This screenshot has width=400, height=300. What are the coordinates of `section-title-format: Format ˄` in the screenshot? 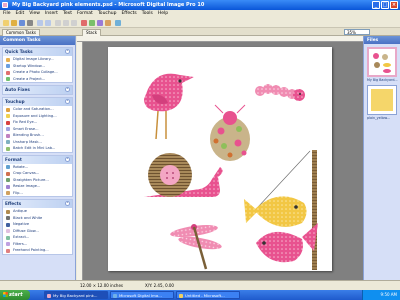 It's located at (37, 159).